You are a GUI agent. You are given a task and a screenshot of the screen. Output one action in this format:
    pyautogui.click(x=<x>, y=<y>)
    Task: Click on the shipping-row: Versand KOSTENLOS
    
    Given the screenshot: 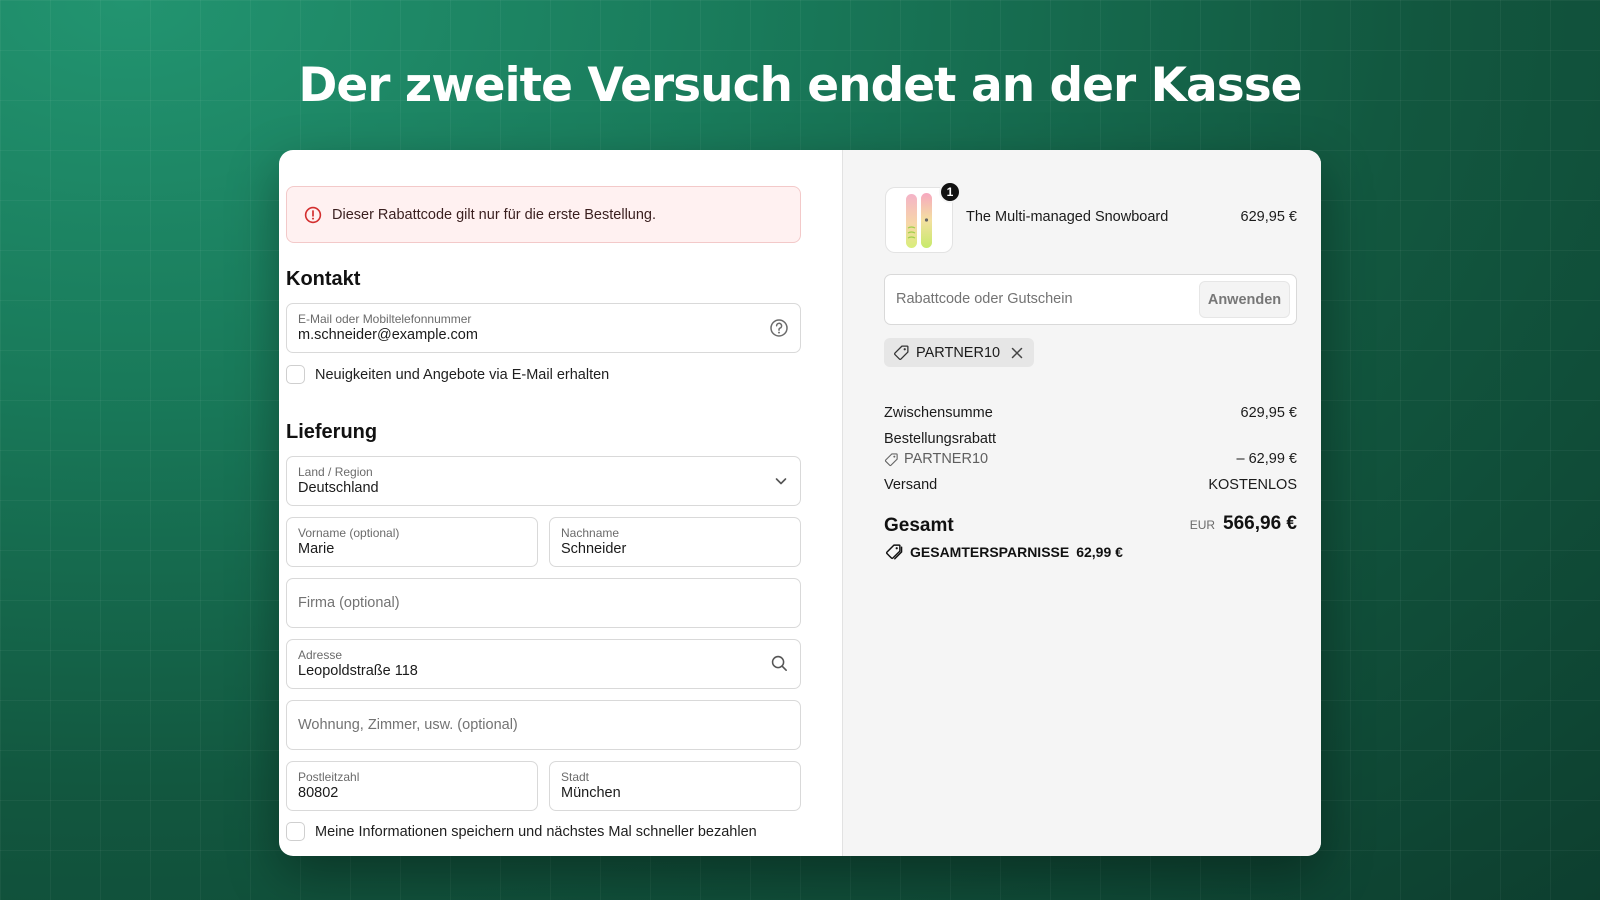 What is the action you would take?
    pyautogui.click(x=1090, y=485)
    